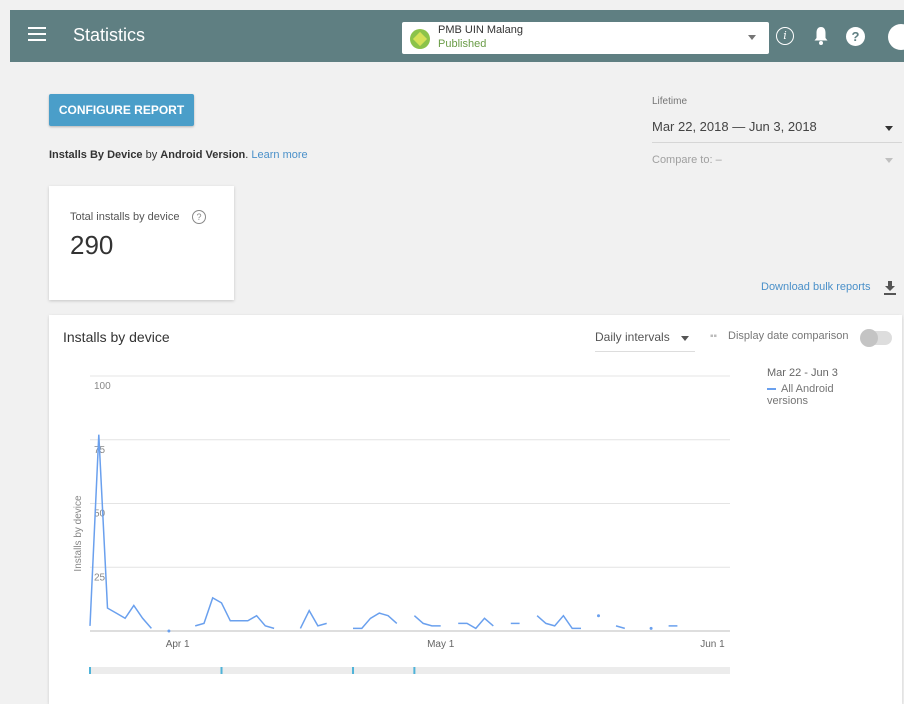 The image size is (904, 704). I want to click on learn-more-link: Learn more, so click(279, 155).